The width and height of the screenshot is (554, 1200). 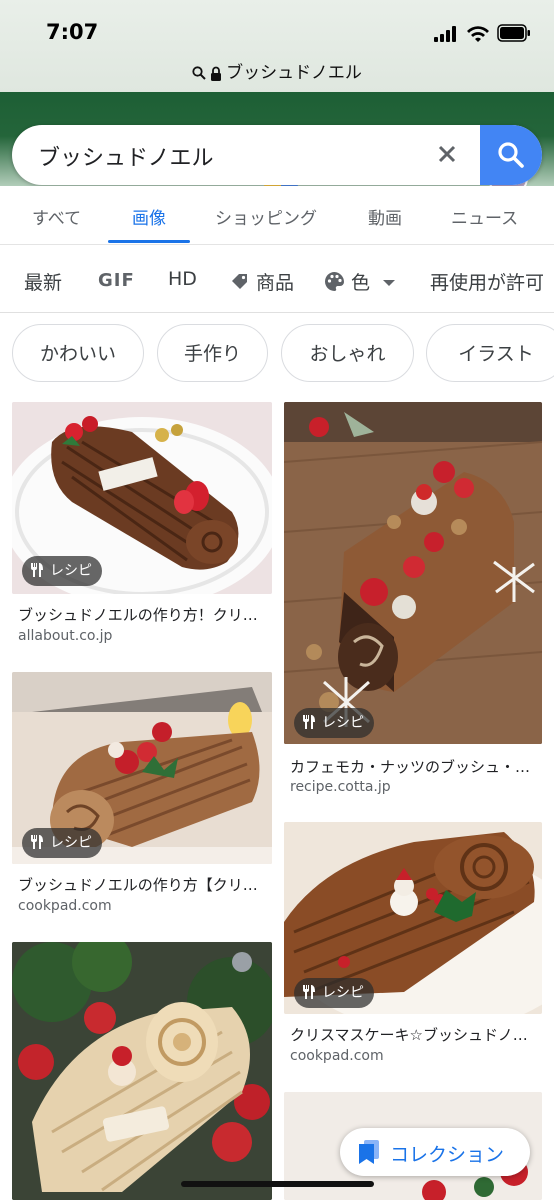 I want to click on clear-icon, so click(x=447, y=154).